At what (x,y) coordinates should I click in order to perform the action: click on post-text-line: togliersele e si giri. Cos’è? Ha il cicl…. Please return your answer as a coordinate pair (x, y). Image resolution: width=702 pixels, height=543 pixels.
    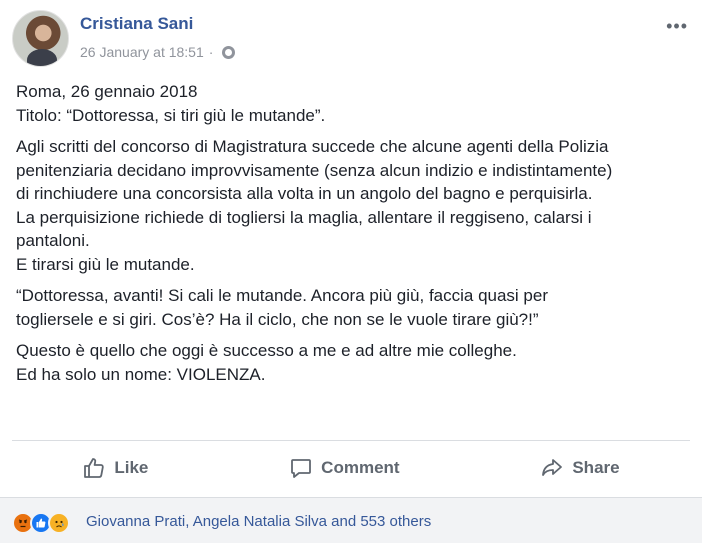
    Looking at the image, I should click on (277, 319).